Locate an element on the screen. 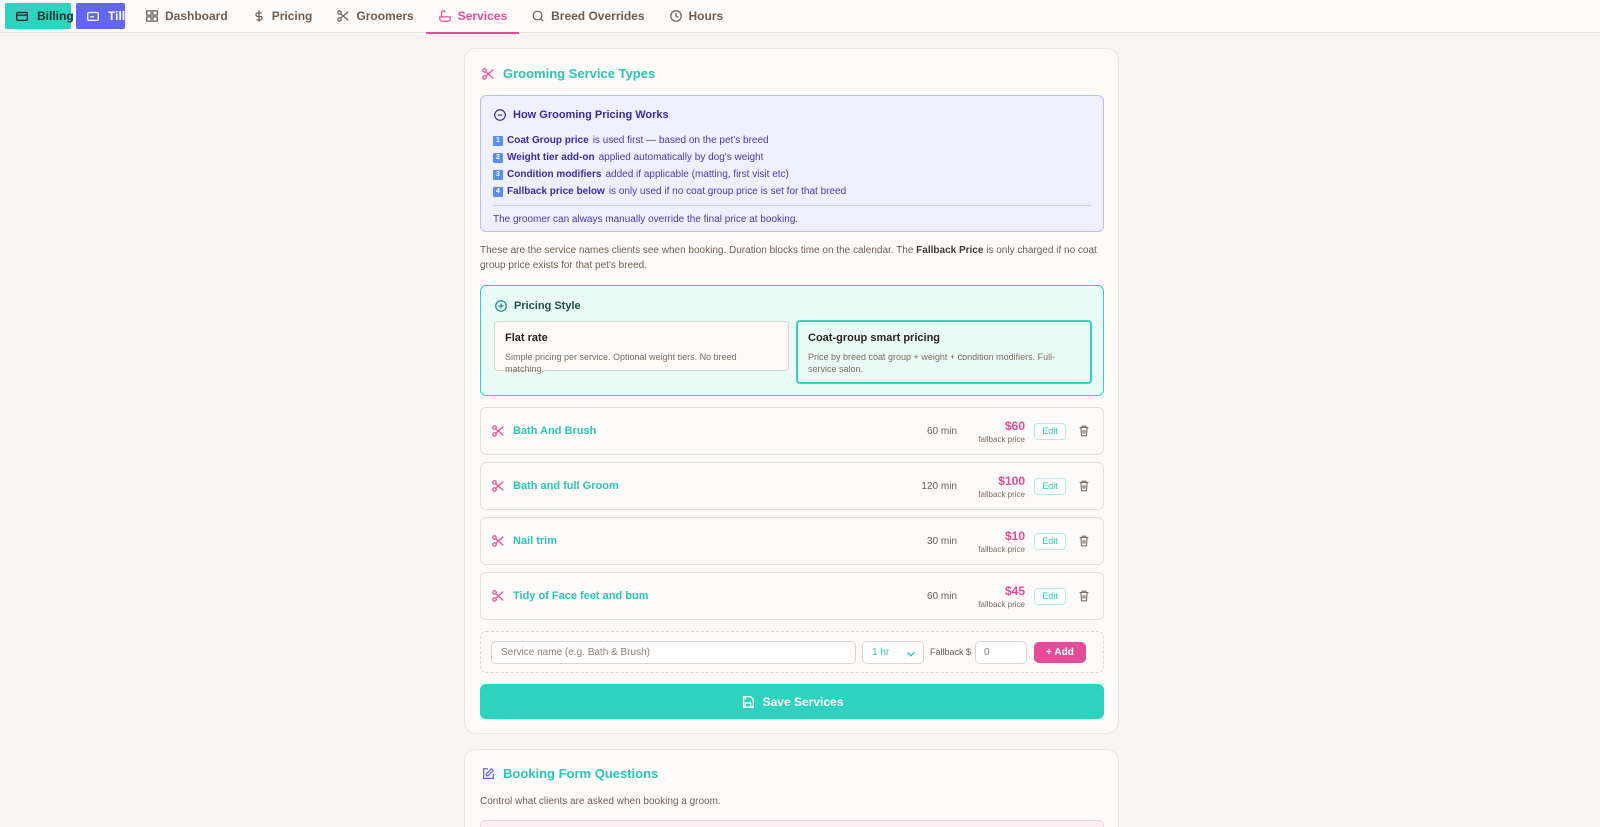 The height and width of the screenshot is (827, 1600). info-icon is located at coordinates (500, 115).